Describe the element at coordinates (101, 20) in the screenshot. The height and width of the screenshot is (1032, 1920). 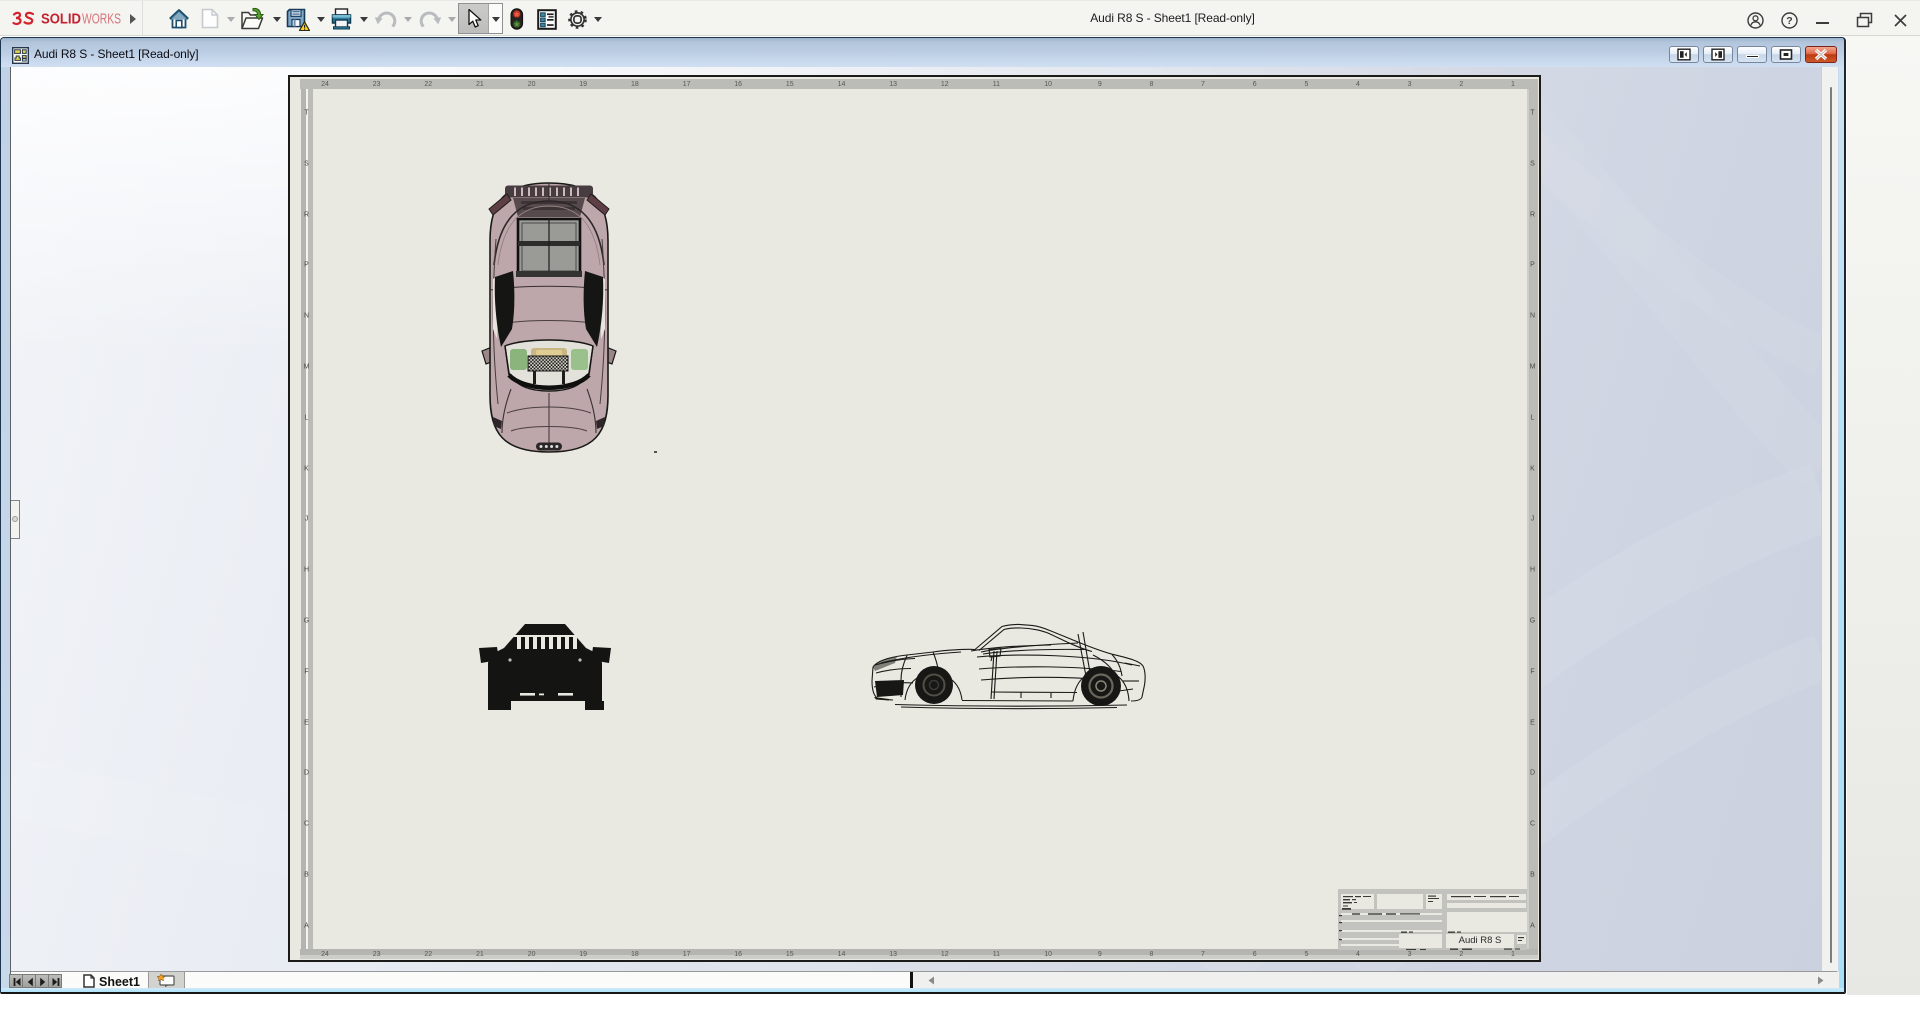
I see `svg-text: WORKS` at that location.